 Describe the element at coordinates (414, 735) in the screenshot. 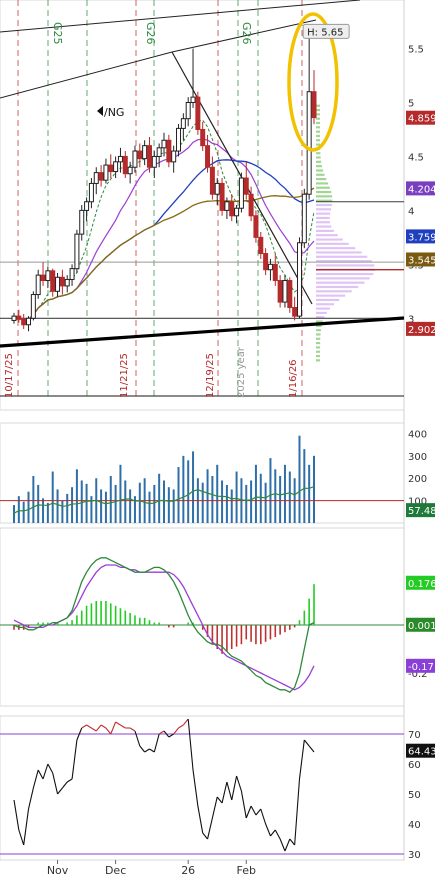

I see `rsi-axis-tick: 70` at that location.